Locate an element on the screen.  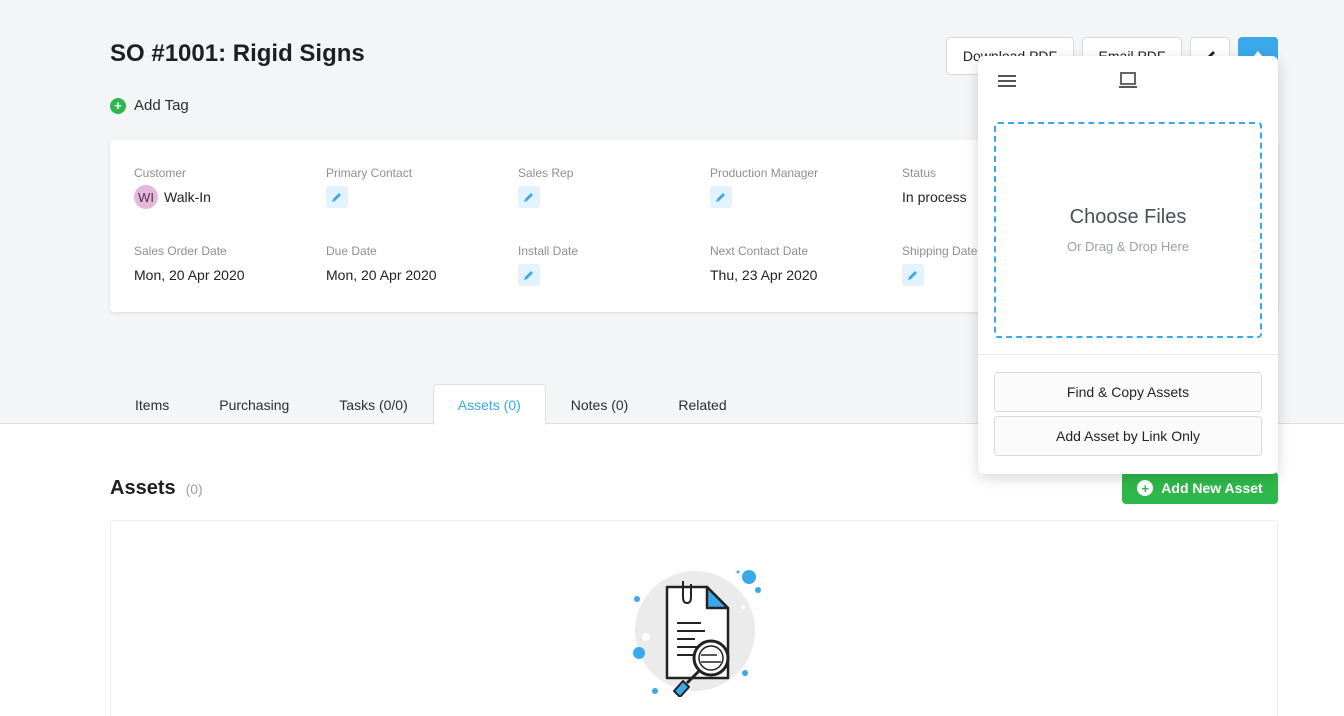
next-contact-date-field: Next Contact Date Thu, 23 Apr 2020 is located at coordinates (763, 265).